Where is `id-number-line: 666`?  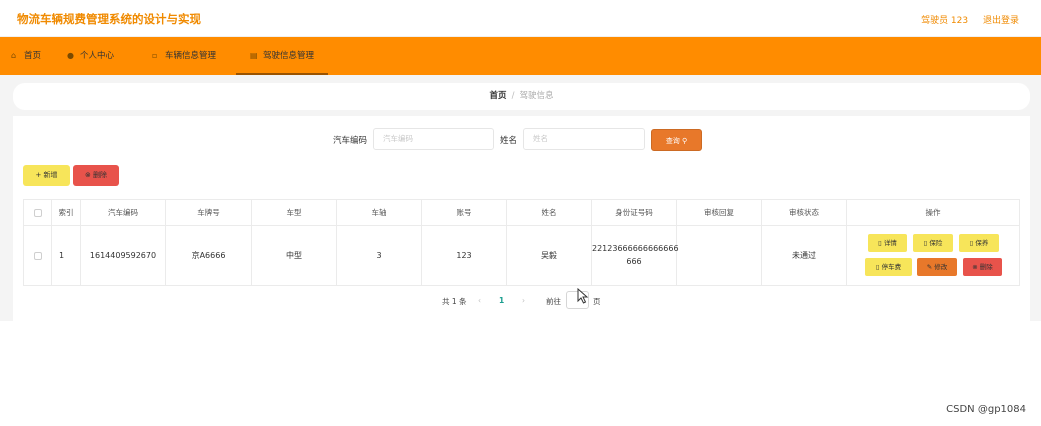
id-number-line: 666 is located at coordinates (634, 261).